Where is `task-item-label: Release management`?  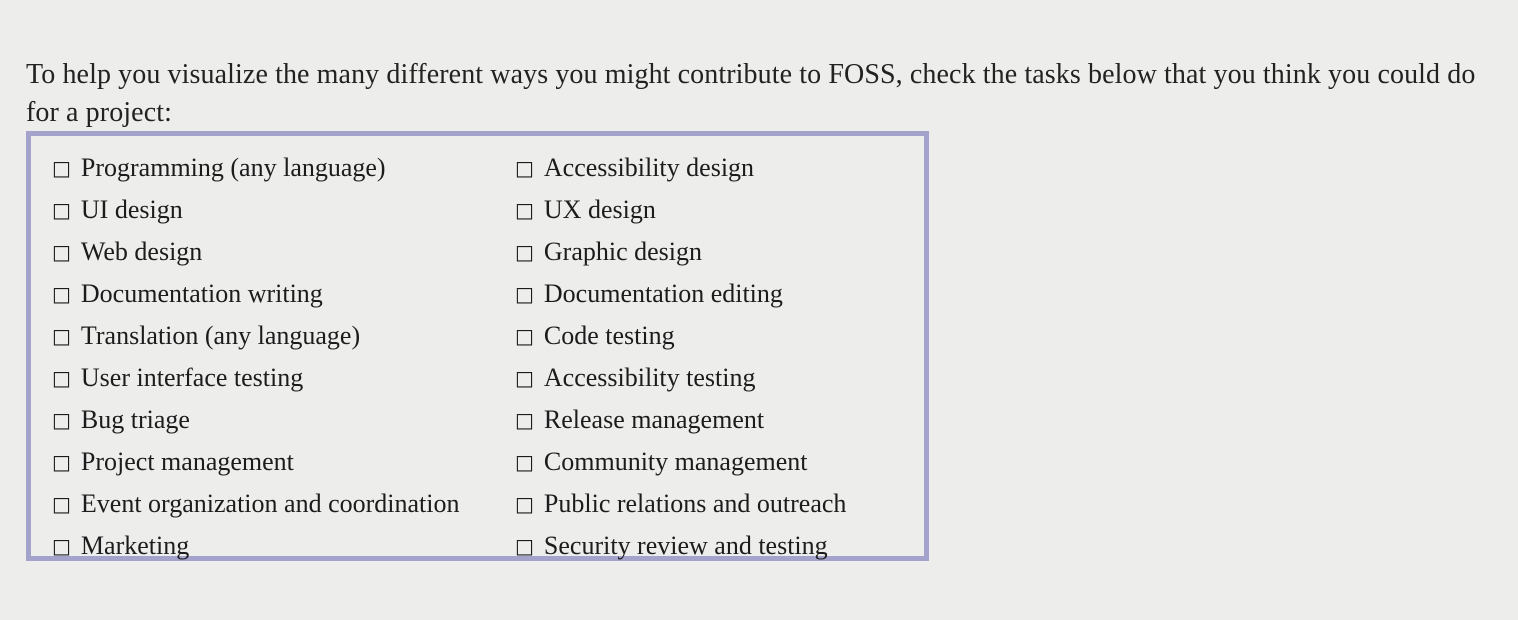
task-item-label: Release management is located at coordinates (654, 419).